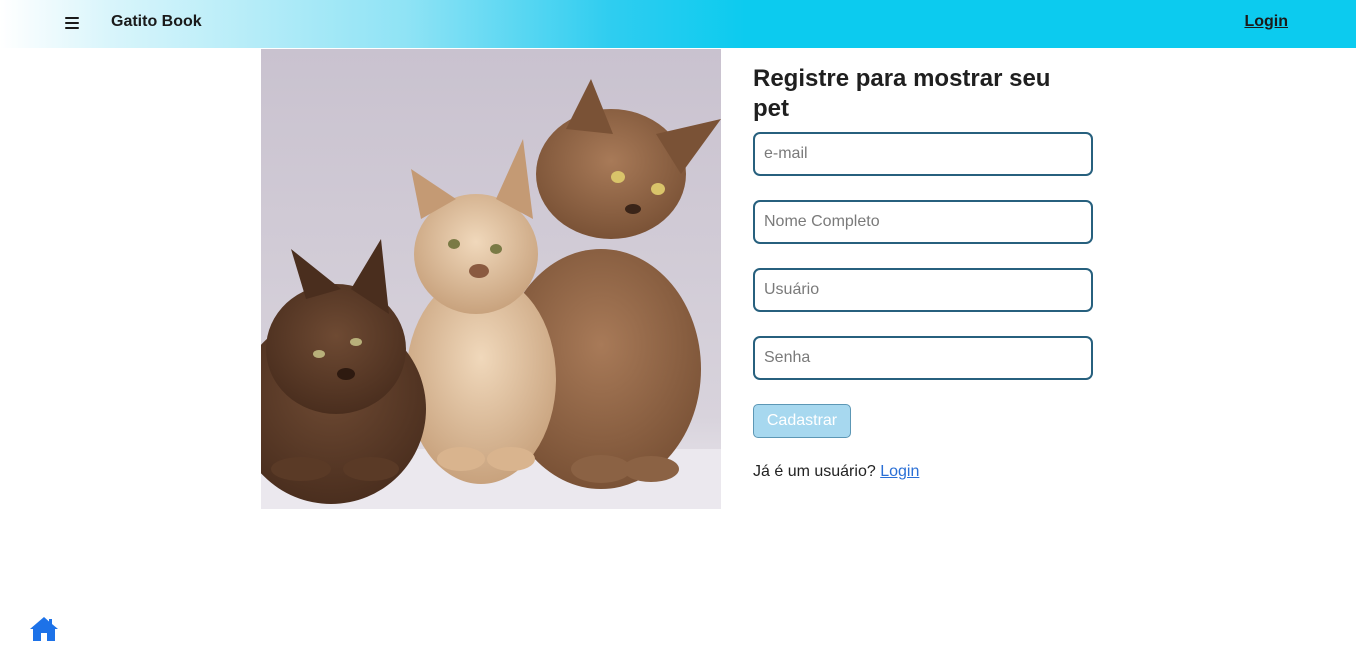 The image size is (1356, 648). What do you see at coordinates (899, 471) in the screenshot?
I see `login-link: Login` at bounding box center [899, 471].